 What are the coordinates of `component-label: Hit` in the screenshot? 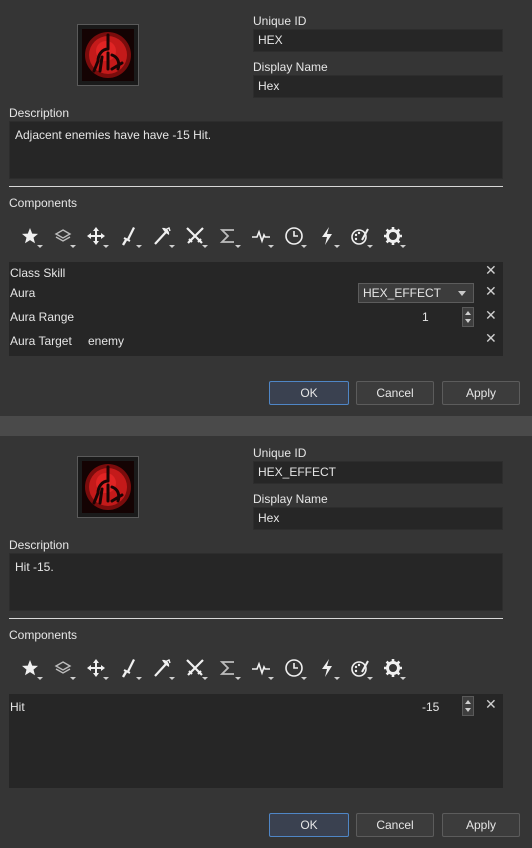 It's located at (17, 707).